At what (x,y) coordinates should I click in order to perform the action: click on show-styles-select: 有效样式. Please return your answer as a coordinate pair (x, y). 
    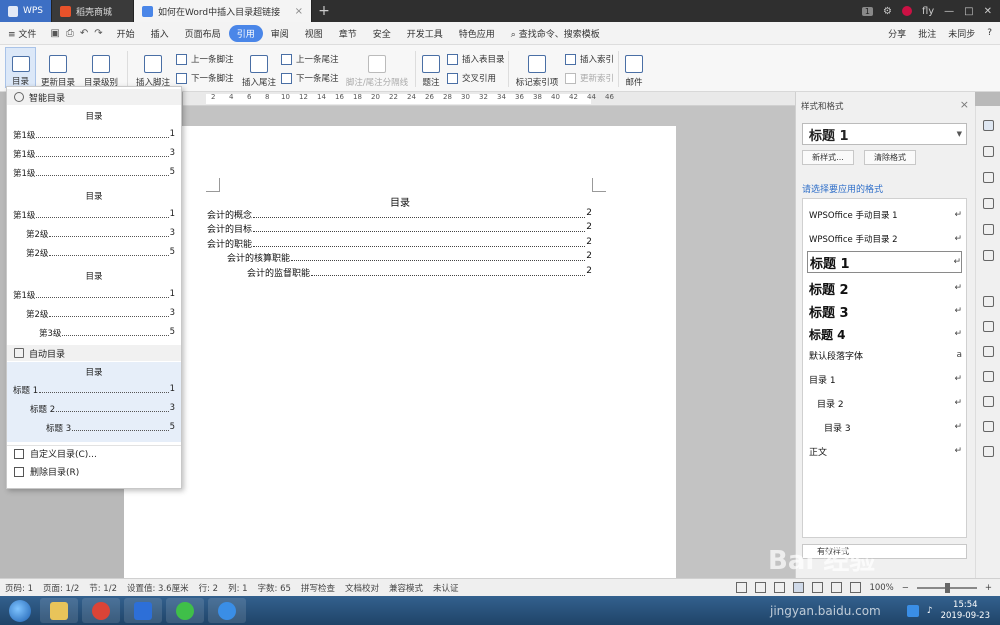
    Looking at the image, I should click on (884, 551).